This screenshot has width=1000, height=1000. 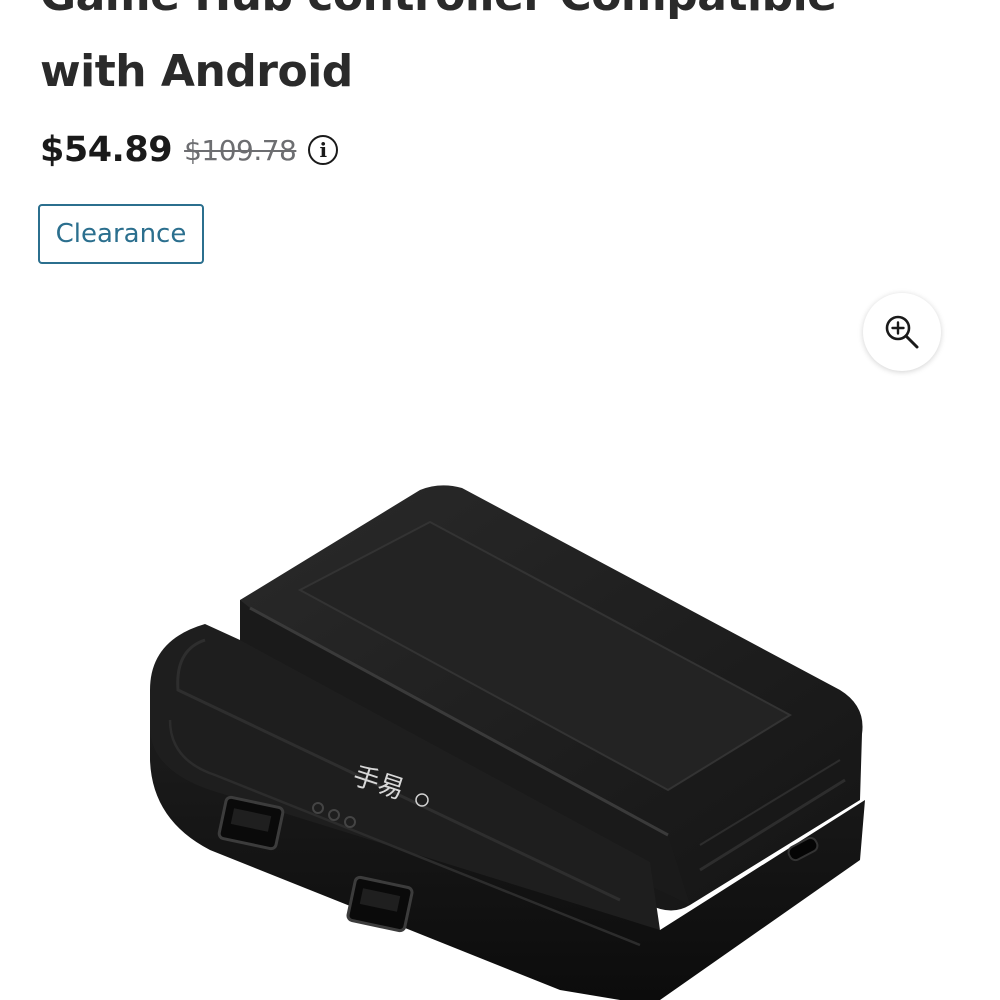 I want to click on price-row: $54.89 $109.78 i, so click(x=189, y=150).